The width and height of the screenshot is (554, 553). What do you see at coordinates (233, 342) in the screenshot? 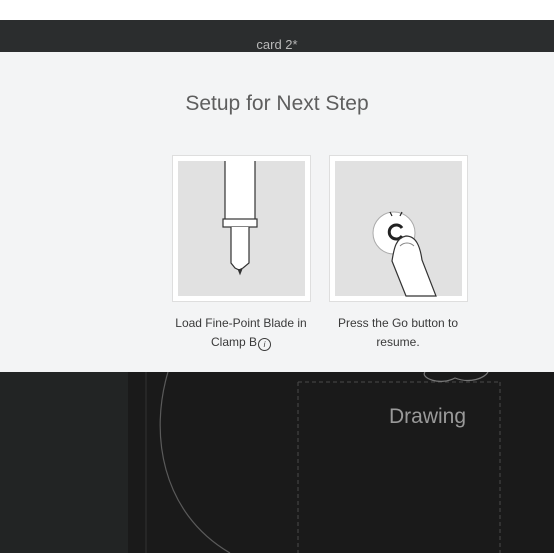
I see `step-caption-line: Clamp B` at bounding box center [233, 342].